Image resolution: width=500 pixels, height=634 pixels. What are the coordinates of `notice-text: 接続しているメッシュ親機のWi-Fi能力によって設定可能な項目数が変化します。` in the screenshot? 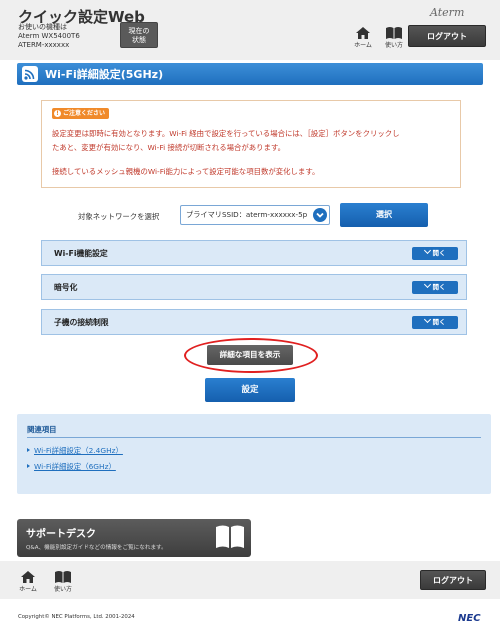 It's located at (186, 171).